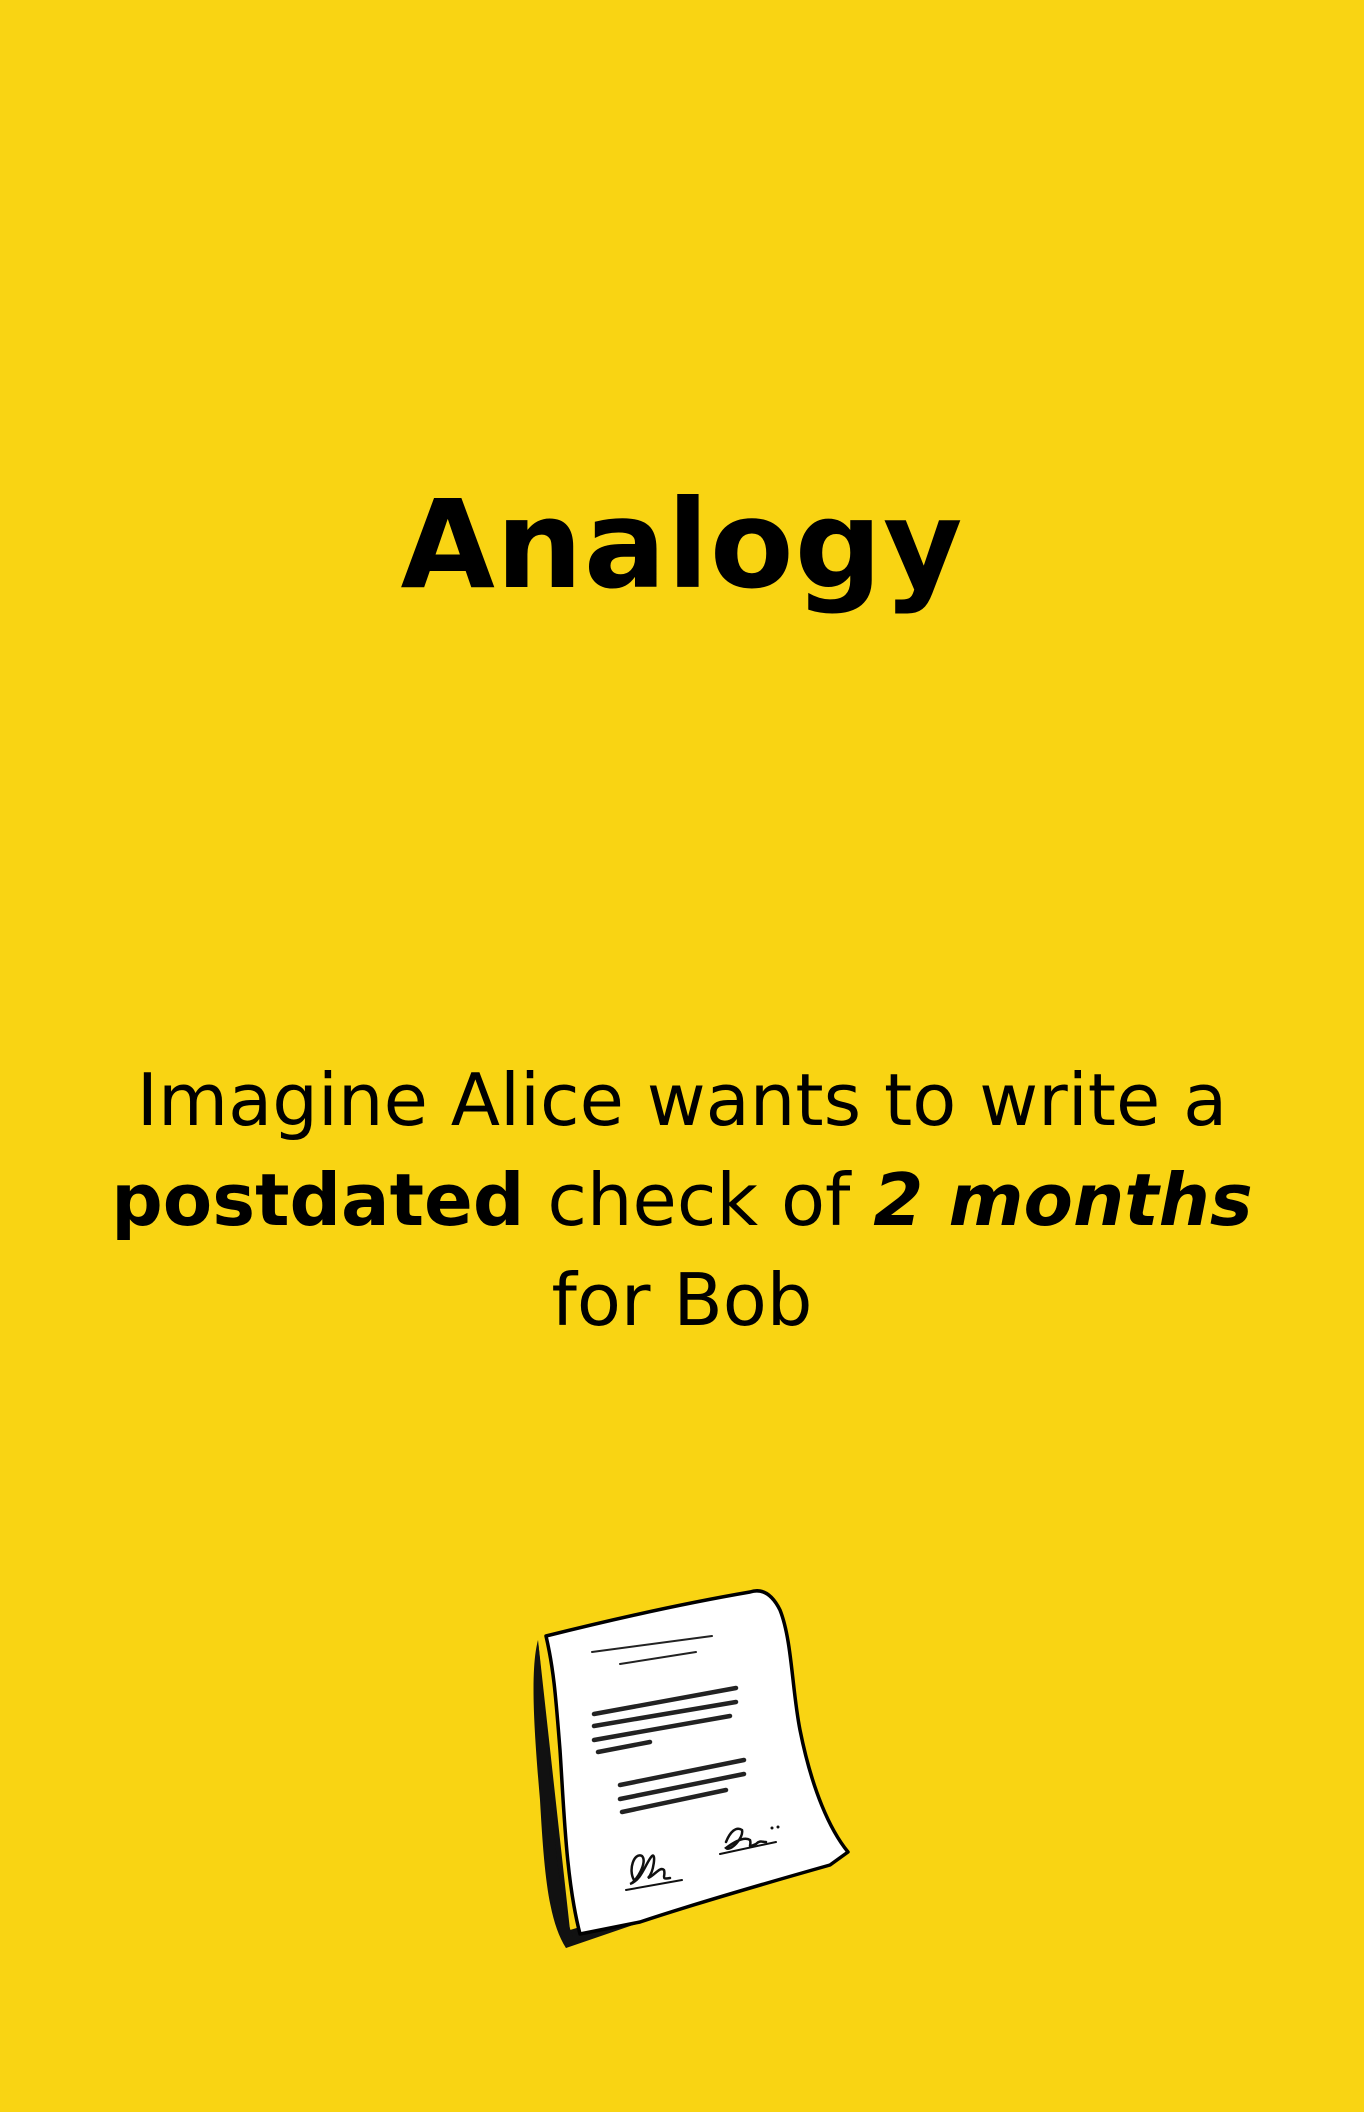 This screenshot has height=2112, width=1364. I want to click on body-middle-text: check of, so click(699, 1200).